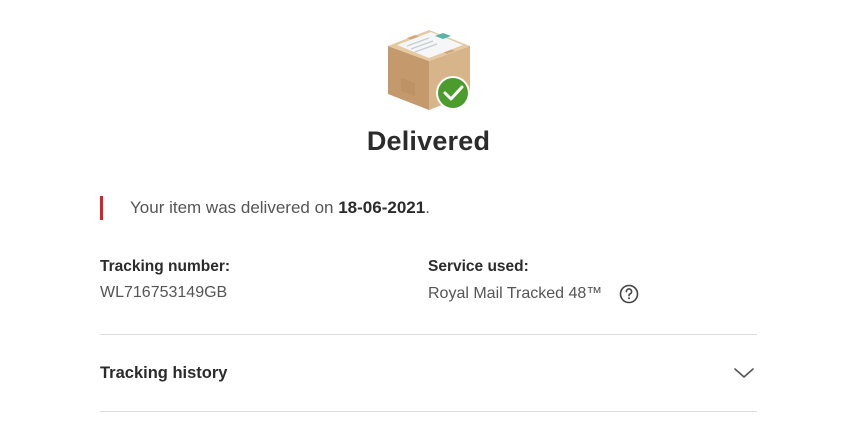 Image resolution: width=851 pixels, height=426 pixels. I want to click on service-used-row: Royal Mail Tracked 48™, so click(533, 294).